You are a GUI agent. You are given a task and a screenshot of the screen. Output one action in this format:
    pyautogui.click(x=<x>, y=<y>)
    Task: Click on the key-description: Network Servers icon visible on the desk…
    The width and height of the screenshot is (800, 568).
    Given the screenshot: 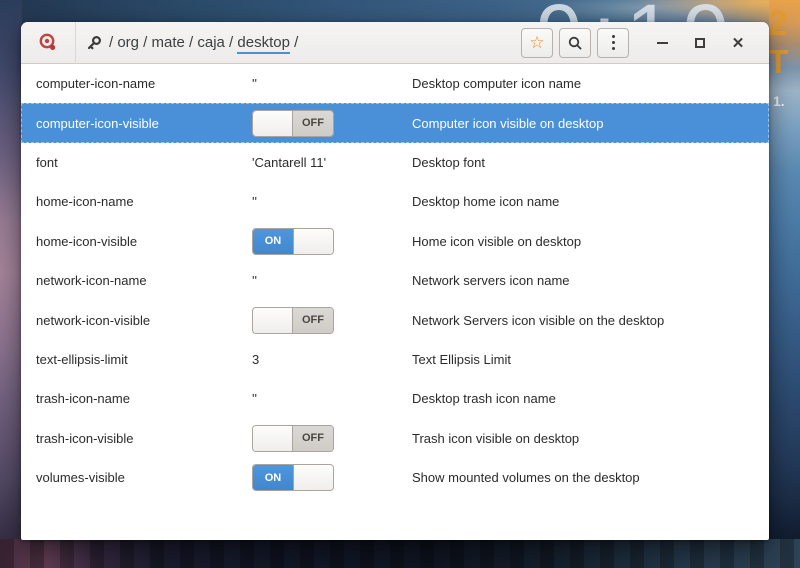 What is the action you would take?
    pyautogui.click(x=538, y=320)
    